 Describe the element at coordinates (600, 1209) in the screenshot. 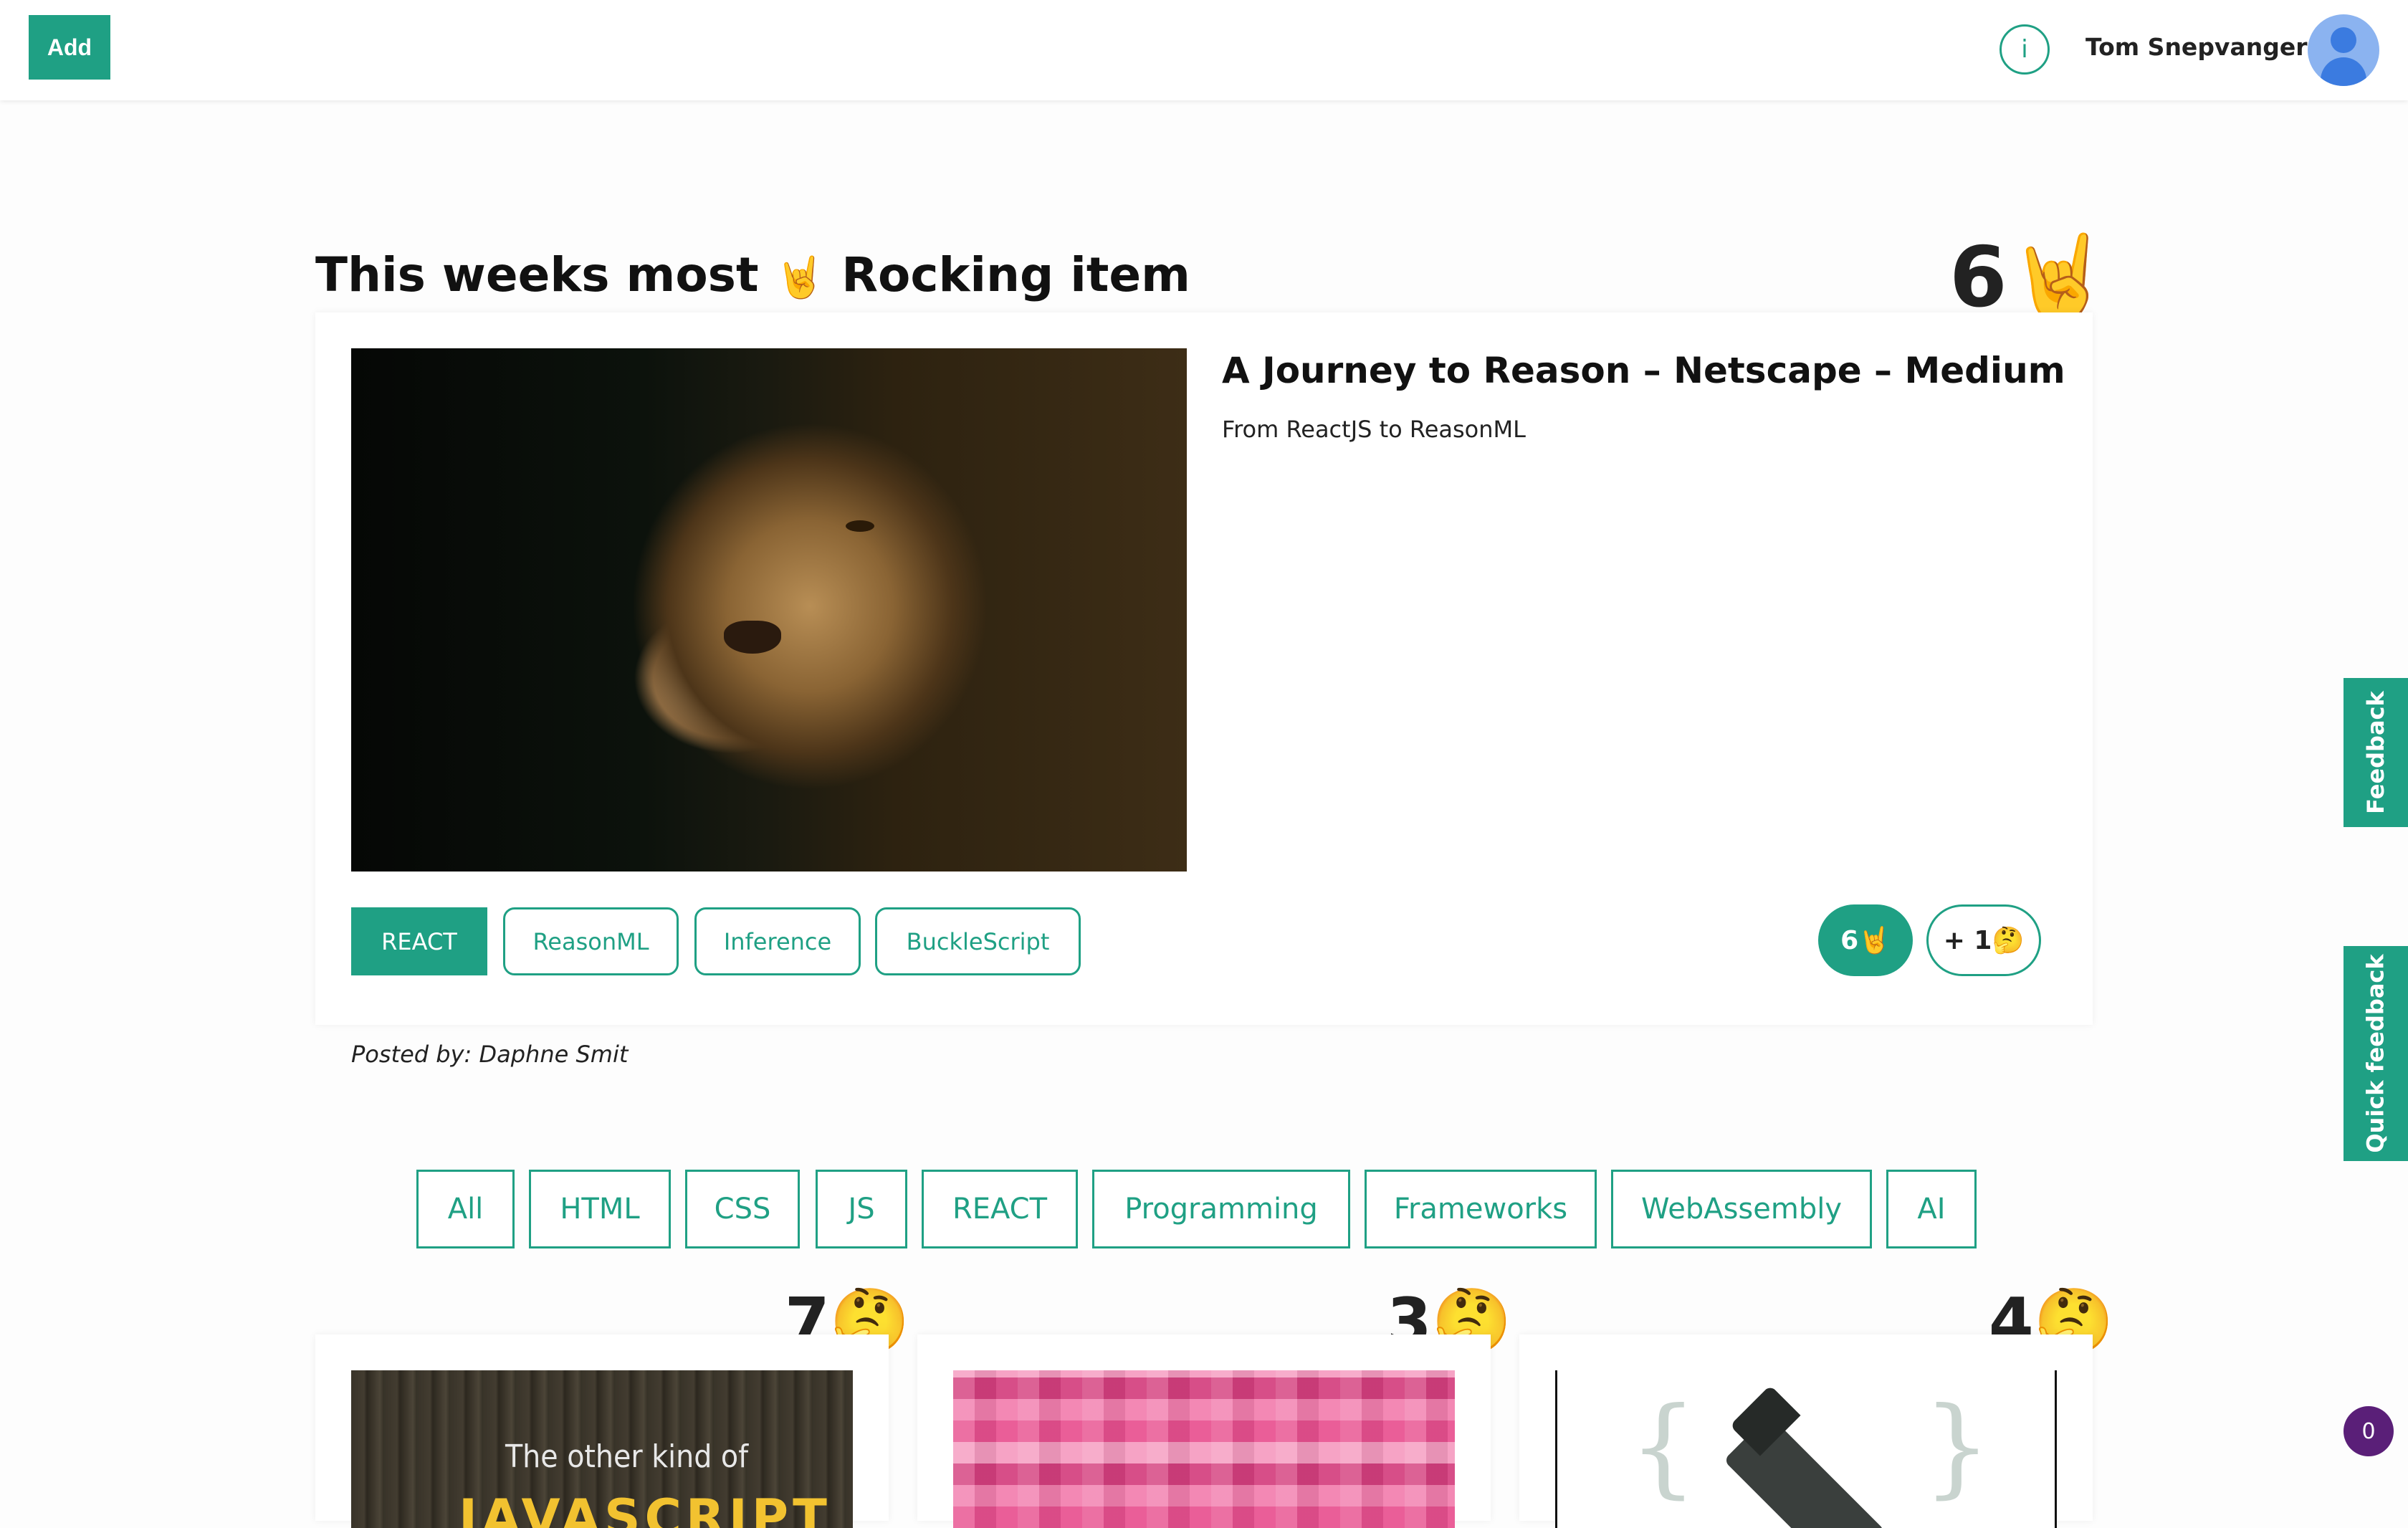

I see `filter-html: HTML` at that location.